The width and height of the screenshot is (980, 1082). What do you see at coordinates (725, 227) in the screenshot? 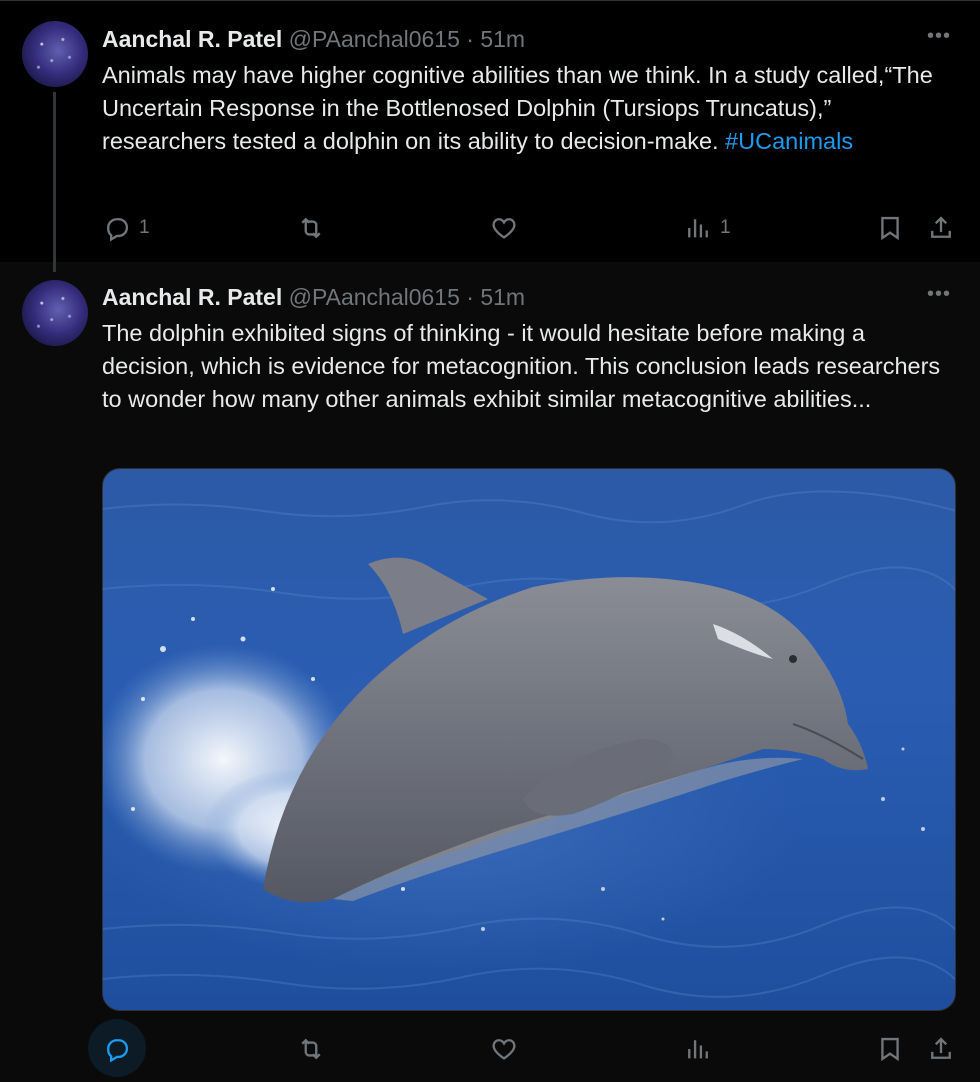
I see `views-count: 1` at bounding box center [725, 227].